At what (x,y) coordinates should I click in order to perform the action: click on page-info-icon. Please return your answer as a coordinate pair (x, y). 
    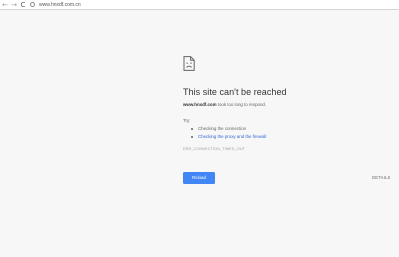
    Looking at the image, I should click on (32, 4).